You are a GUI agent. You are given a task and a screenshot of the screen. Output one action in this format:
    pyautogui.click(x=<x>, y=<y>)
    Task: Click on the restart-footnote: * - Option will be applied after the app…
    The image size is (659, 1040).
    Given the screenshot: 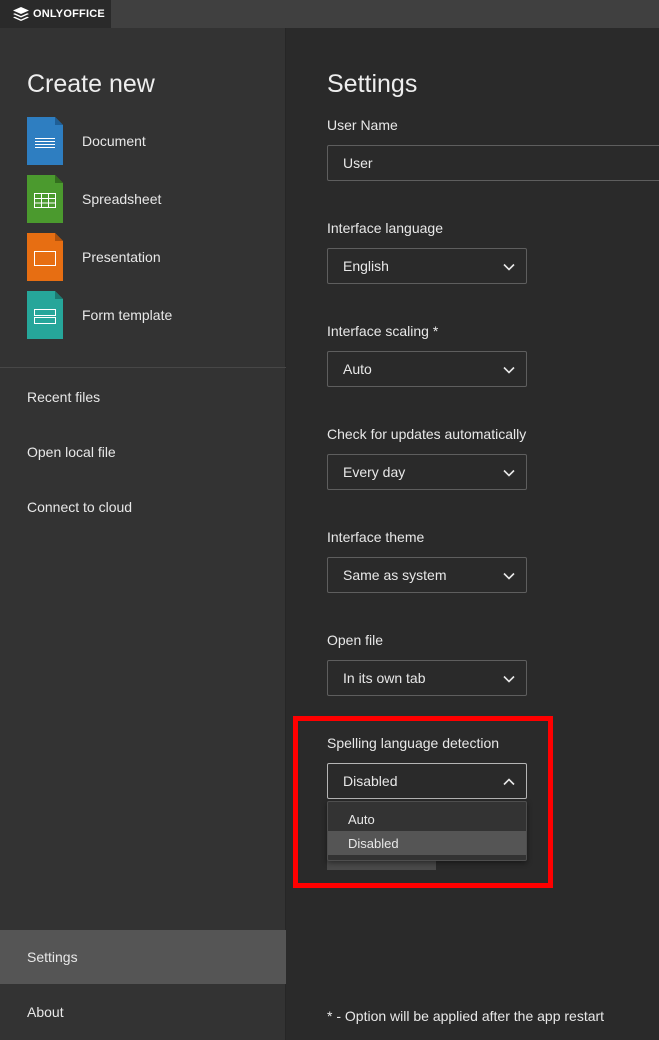 What is the action you would take?
    pyautogui.click(x=466, y=1016)
    